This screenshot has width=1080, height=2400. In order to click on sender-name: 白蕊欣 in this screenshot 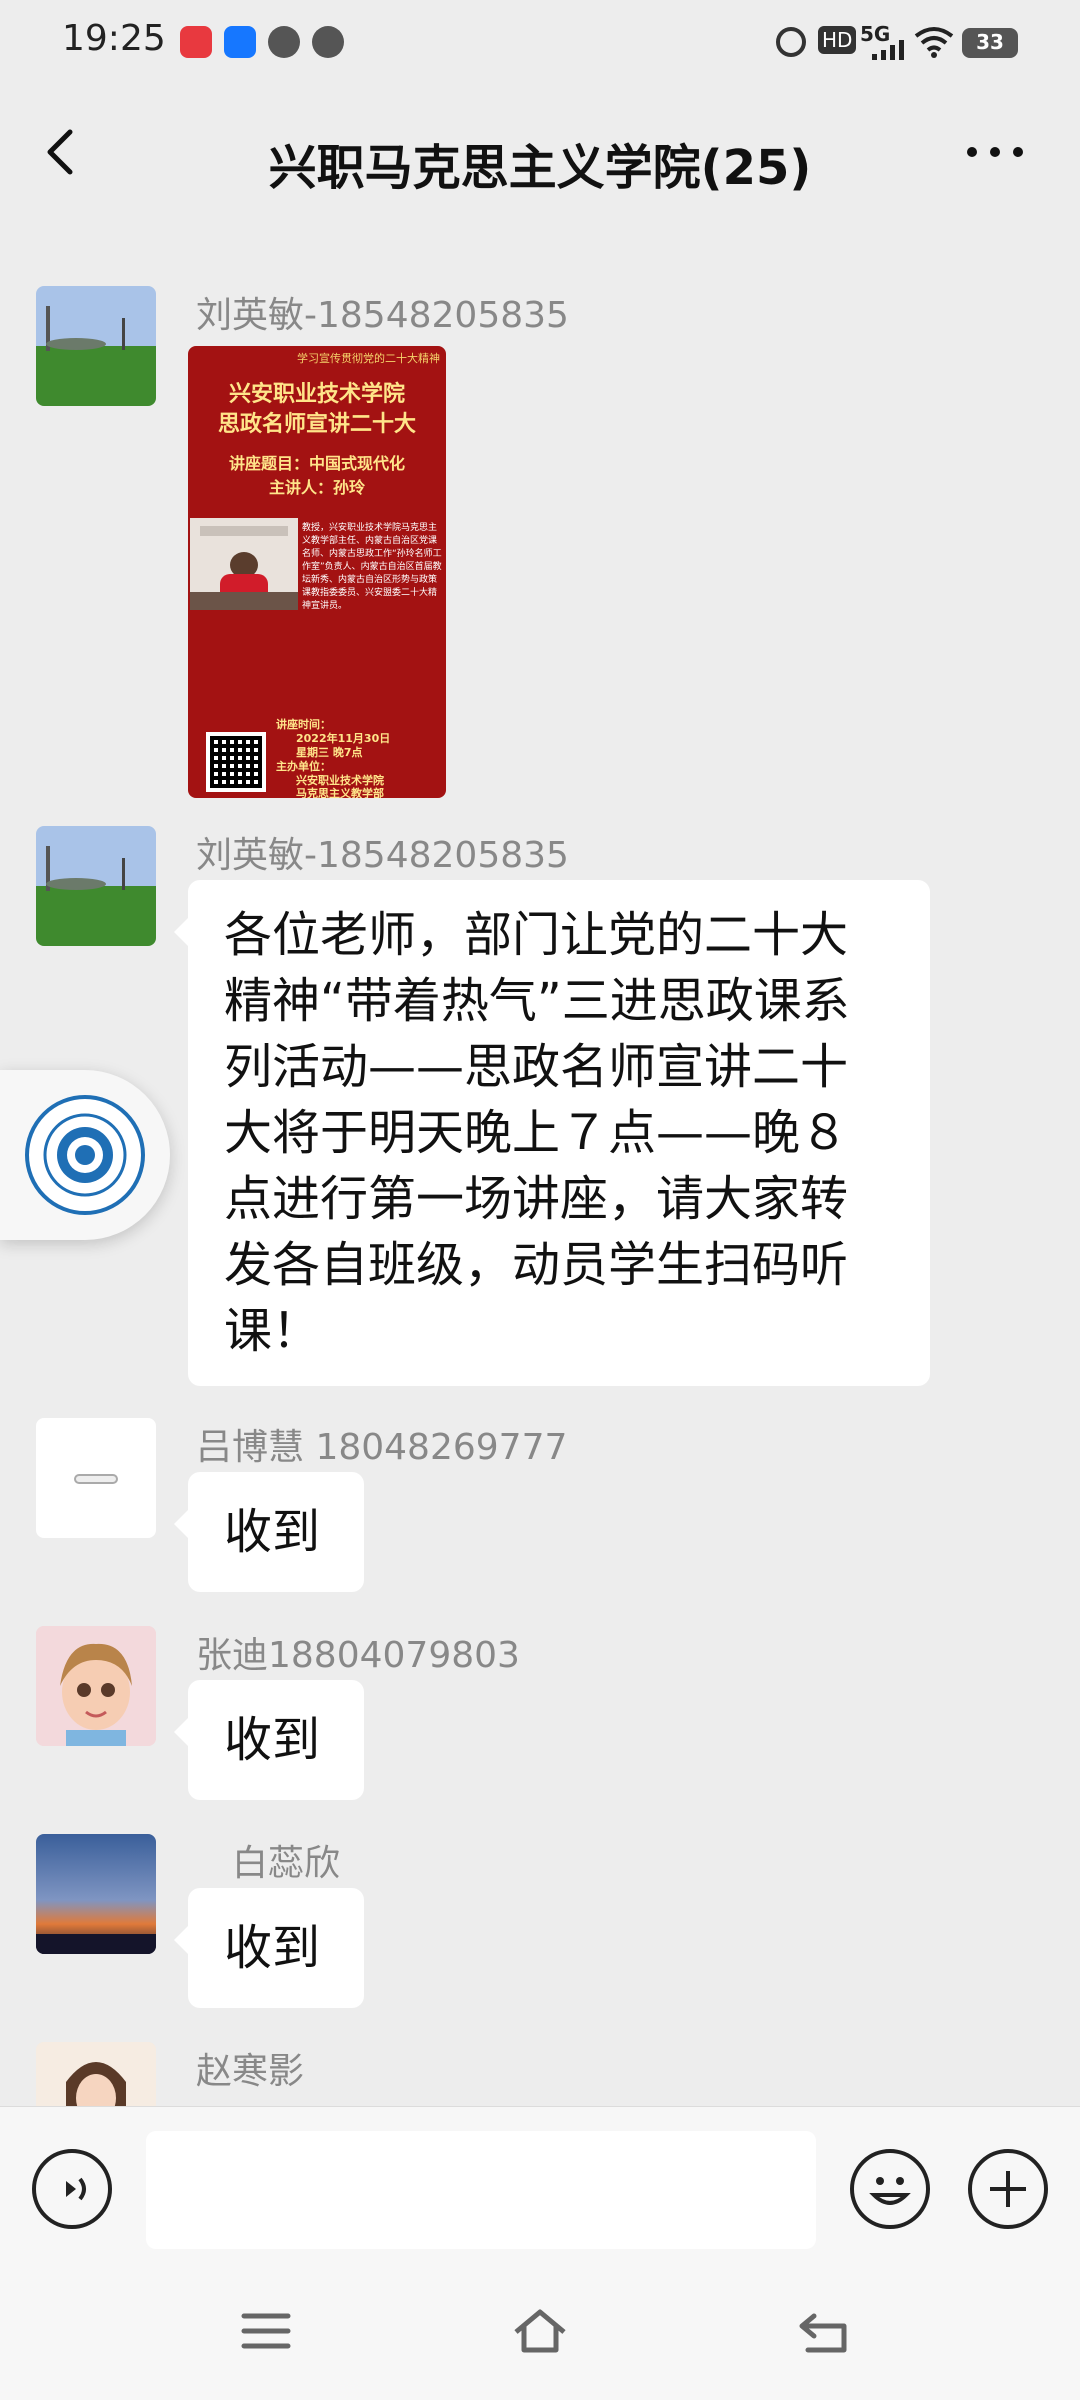, I will do `click(286, 1863)`.